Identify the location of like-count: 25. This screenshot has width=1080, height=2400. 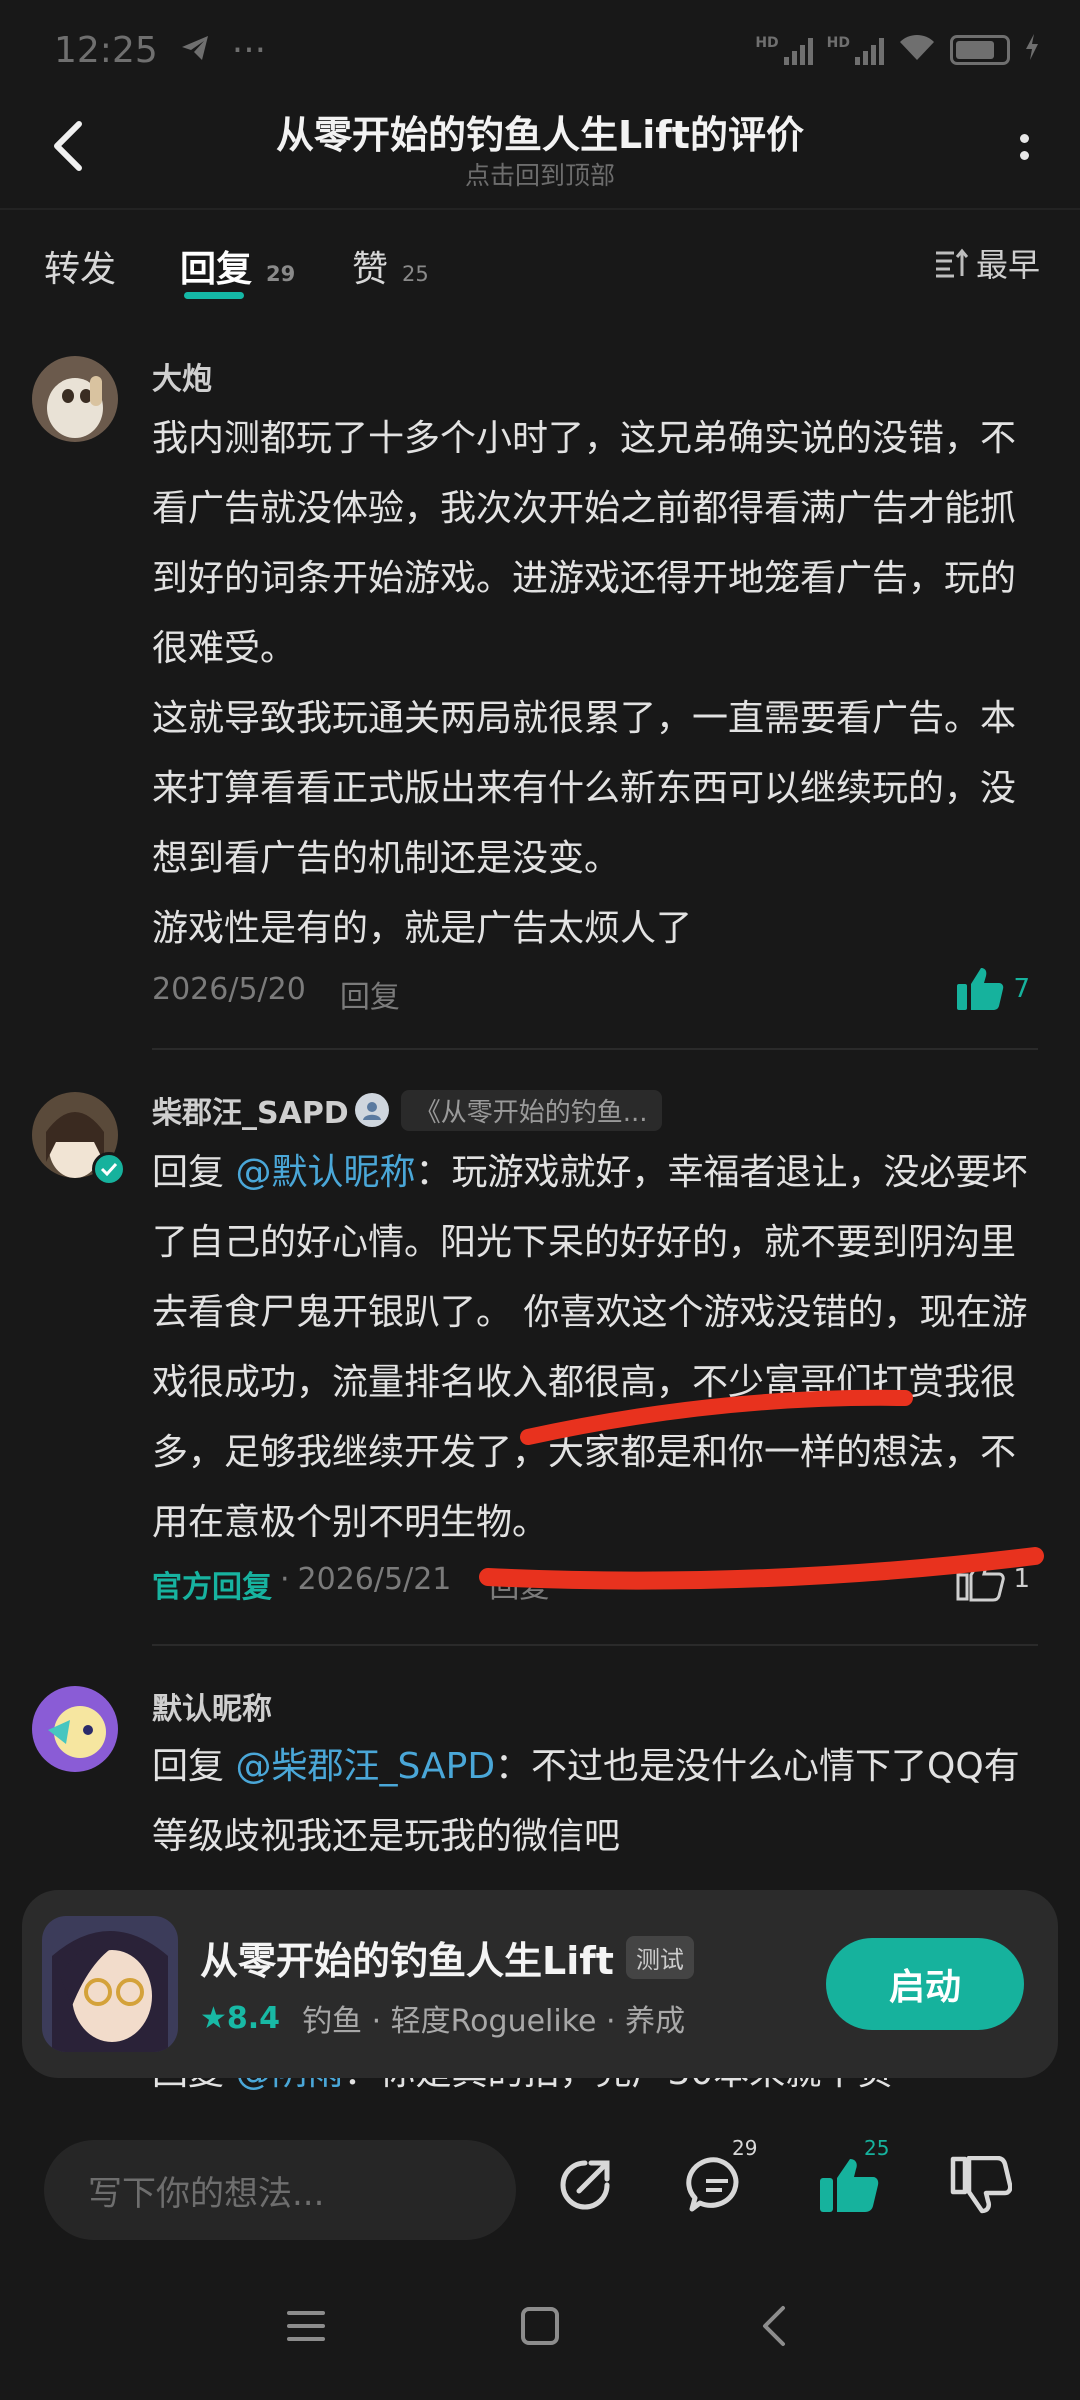
(877, 2148).